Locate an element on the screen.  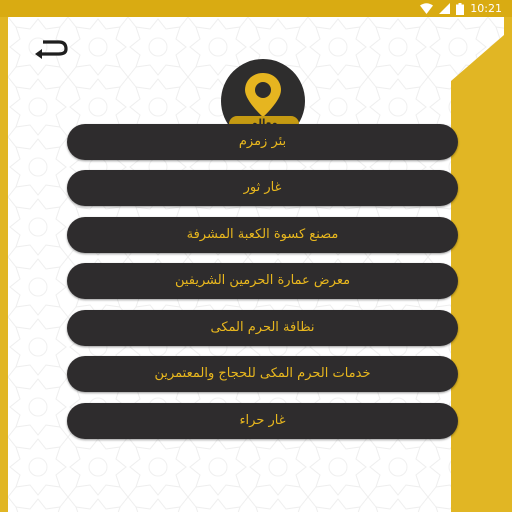
status-time: 10:21 is located at coordinates (486, 8).